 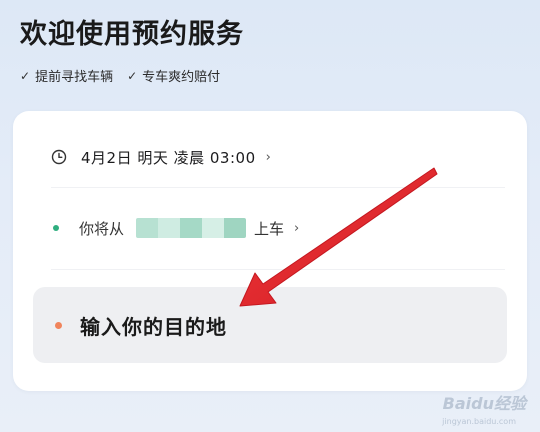 I want to click on page-title: 欢迎使用预约服务, so click(x=132, y=34).